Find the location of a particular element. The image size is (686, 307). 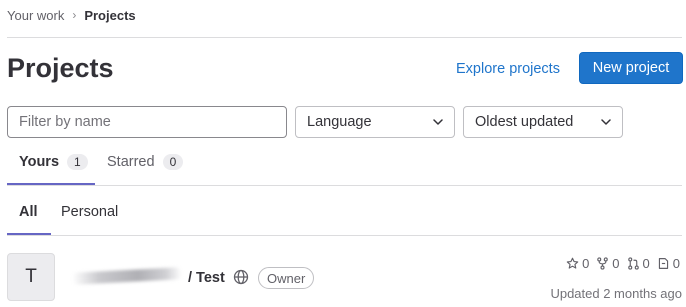

fork-icon is located at coordinates (603, 263).